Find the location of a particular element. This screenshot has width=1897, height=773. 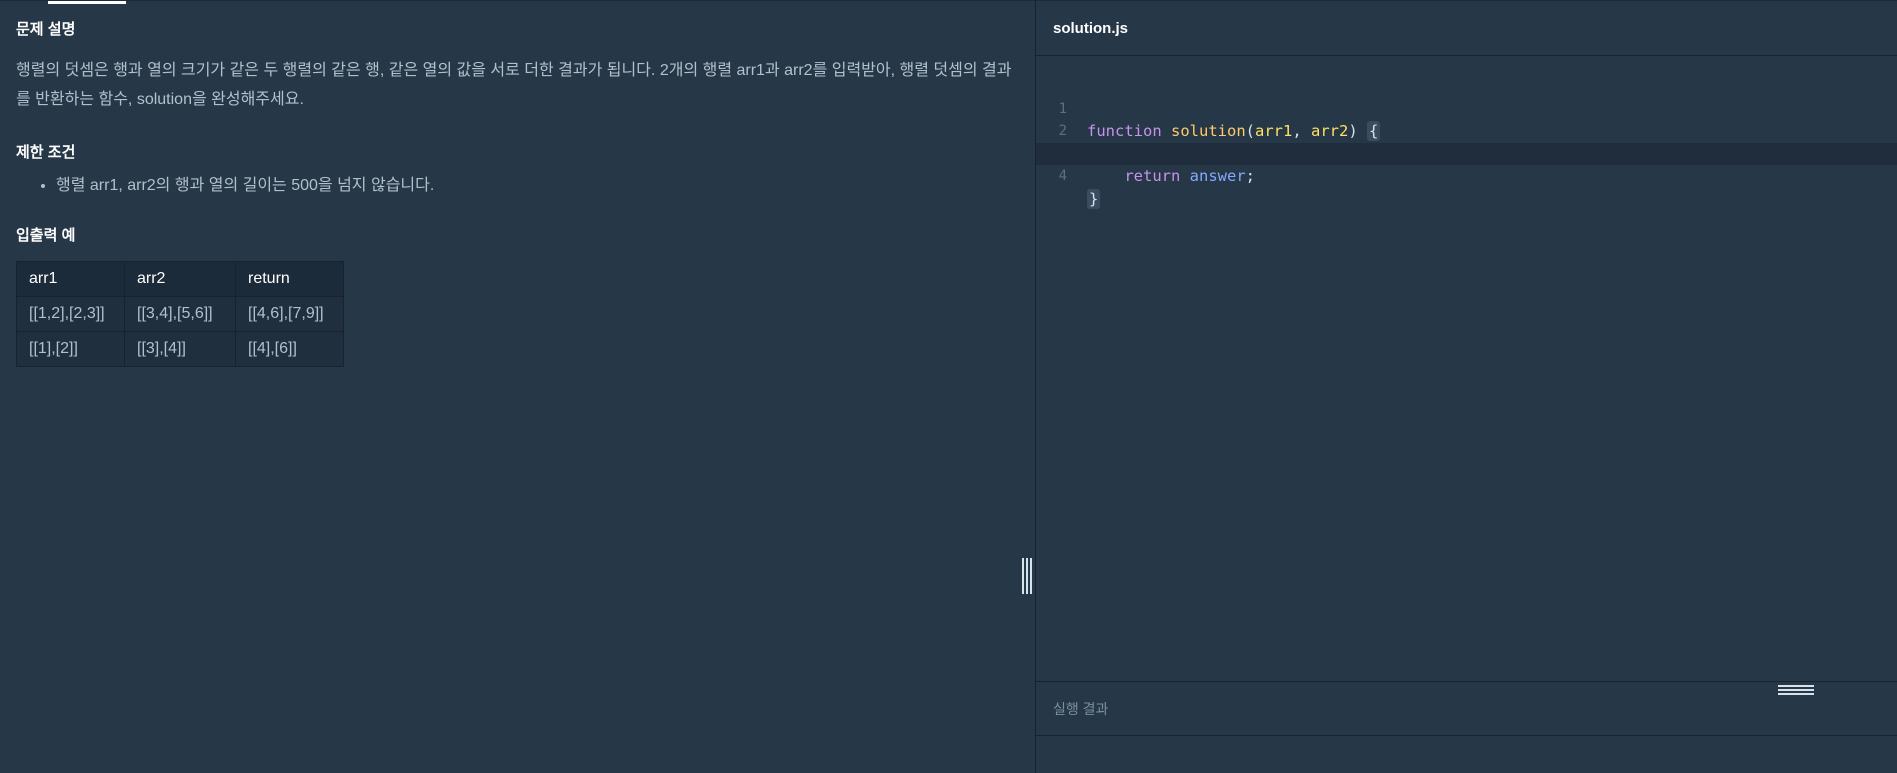

matched-brace: } is located at coordinates (1094, 198).